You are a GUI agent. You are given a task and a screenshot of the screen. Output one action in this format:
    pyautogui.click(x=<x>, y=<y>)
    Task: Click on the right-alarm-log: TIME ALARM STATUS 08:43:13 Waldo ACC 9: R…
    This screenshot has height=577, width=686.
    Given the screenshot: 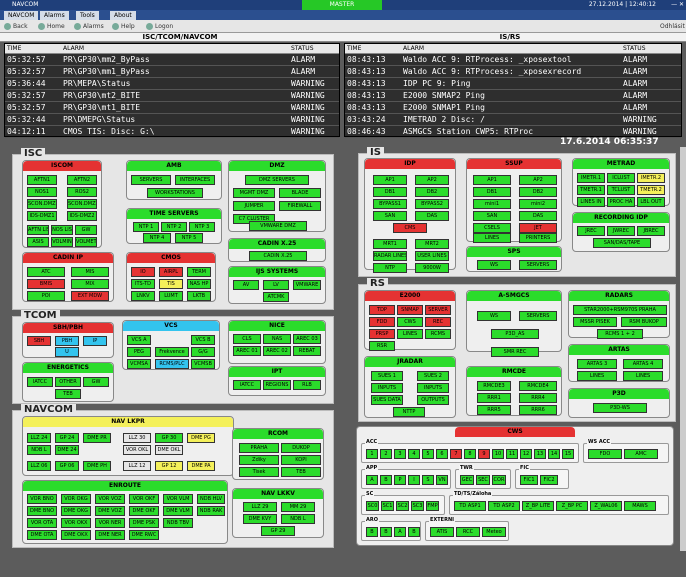 What is the action you would take?
    pyautogui.click(x=513, y=90)
    